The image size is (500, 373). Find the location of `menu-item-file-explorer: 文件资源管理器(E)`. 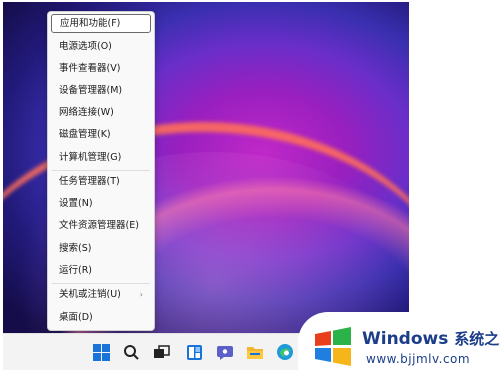

menu-item-file-explorer: 文件资源管理器(E) is located at coordinates (101, 225).